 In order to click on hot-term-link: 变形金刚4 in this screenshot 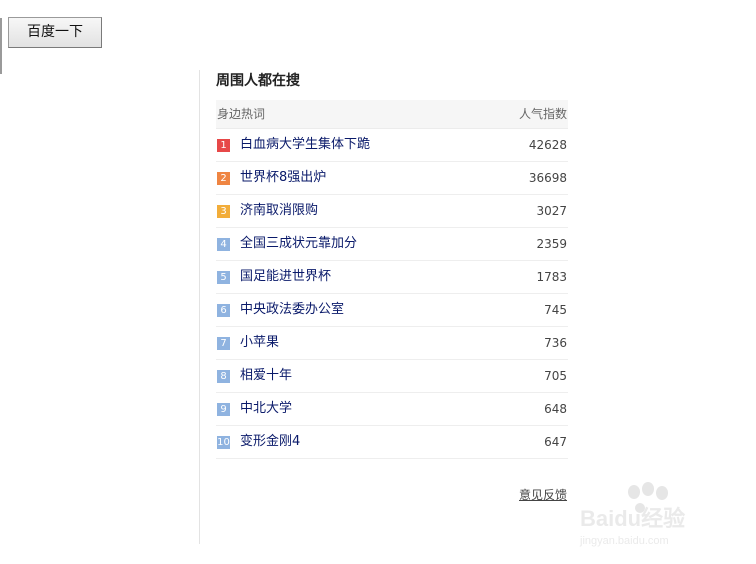, I will do `click(392, 442)`.